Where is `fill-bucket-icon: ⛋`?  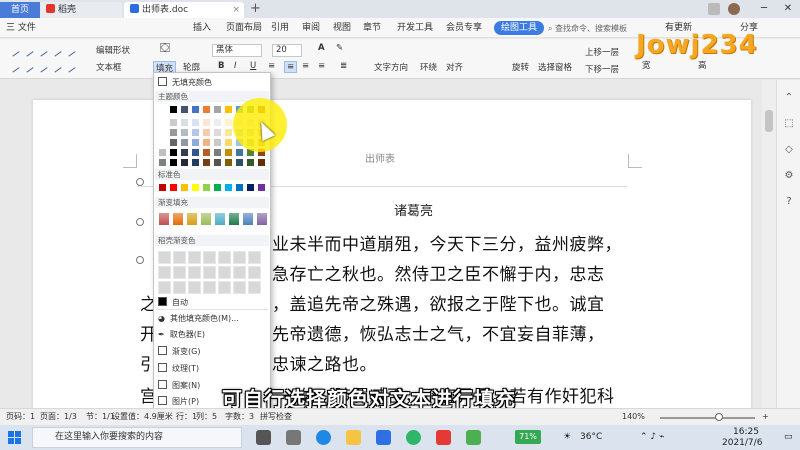 fill-bucket-icon: ⛋ is located at coordinates (165, 48).